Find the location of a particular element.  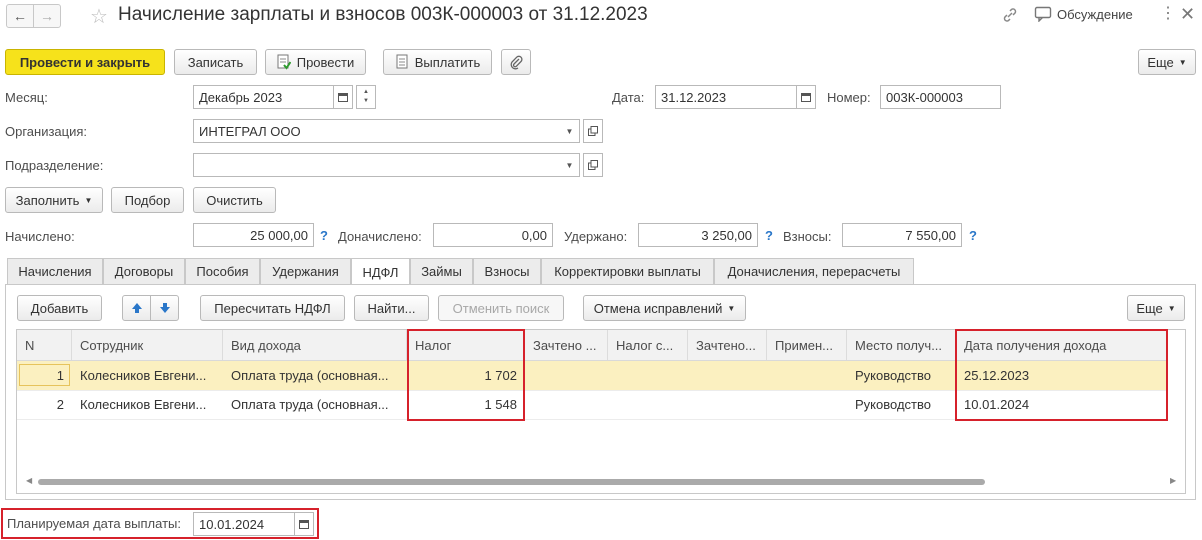

tab-contributions: Взносы is located at coordinates (507, 271).